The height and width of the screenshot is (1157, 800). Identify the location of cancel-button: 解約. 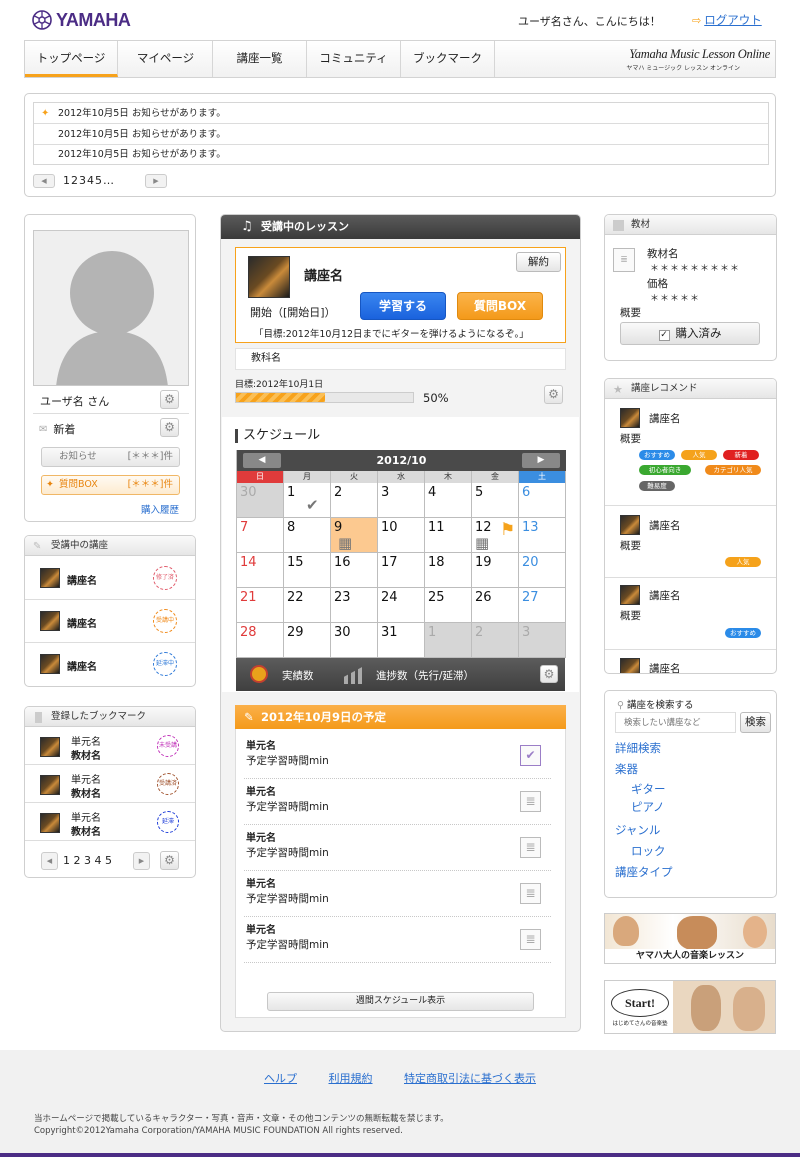
(538, 262).